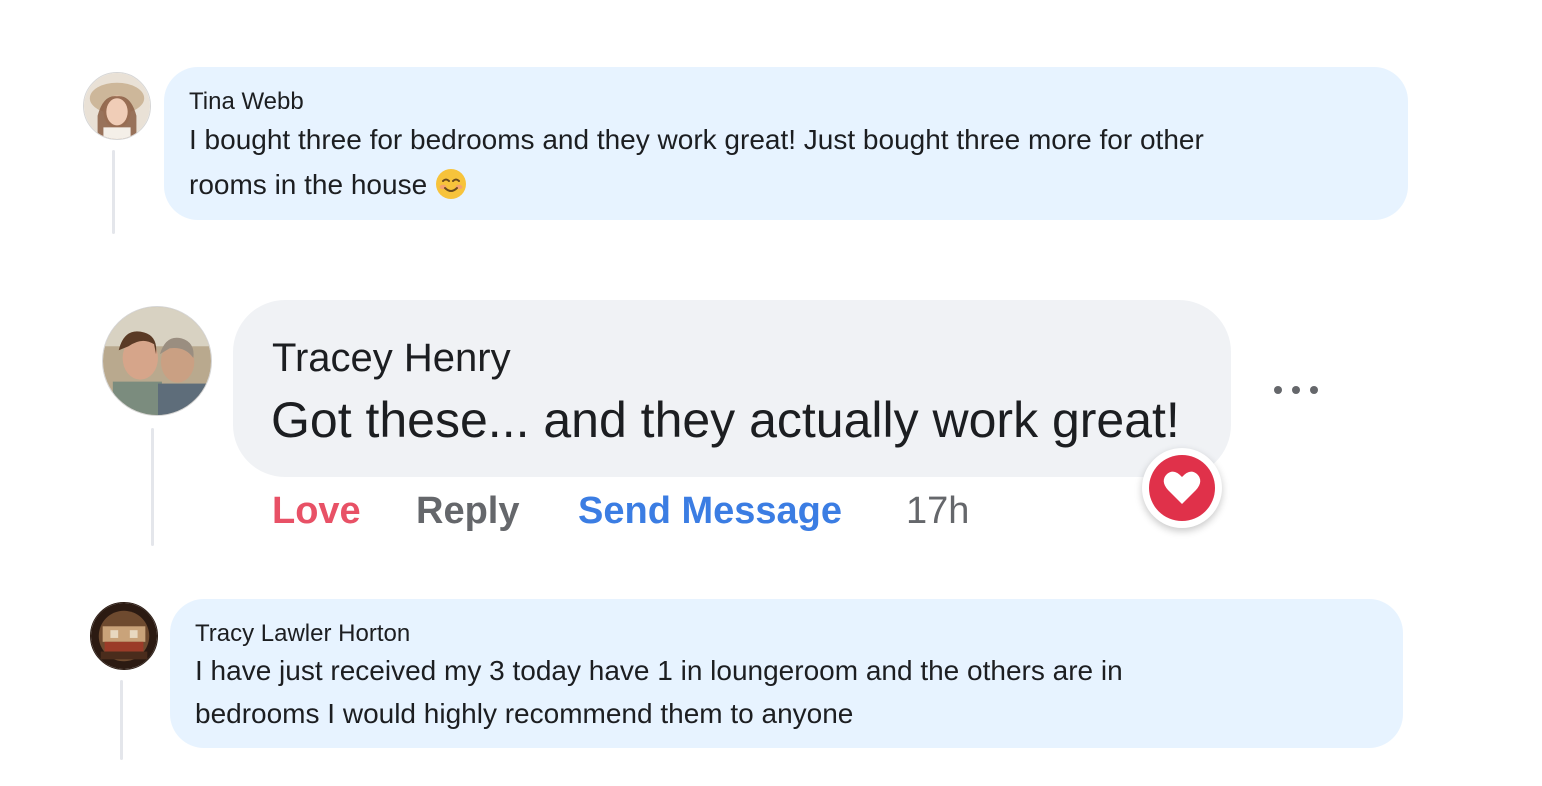 The height and width of the screenshot is (786, 1542). I want to click on comment-timestamp: 17h, so click(937, 511).